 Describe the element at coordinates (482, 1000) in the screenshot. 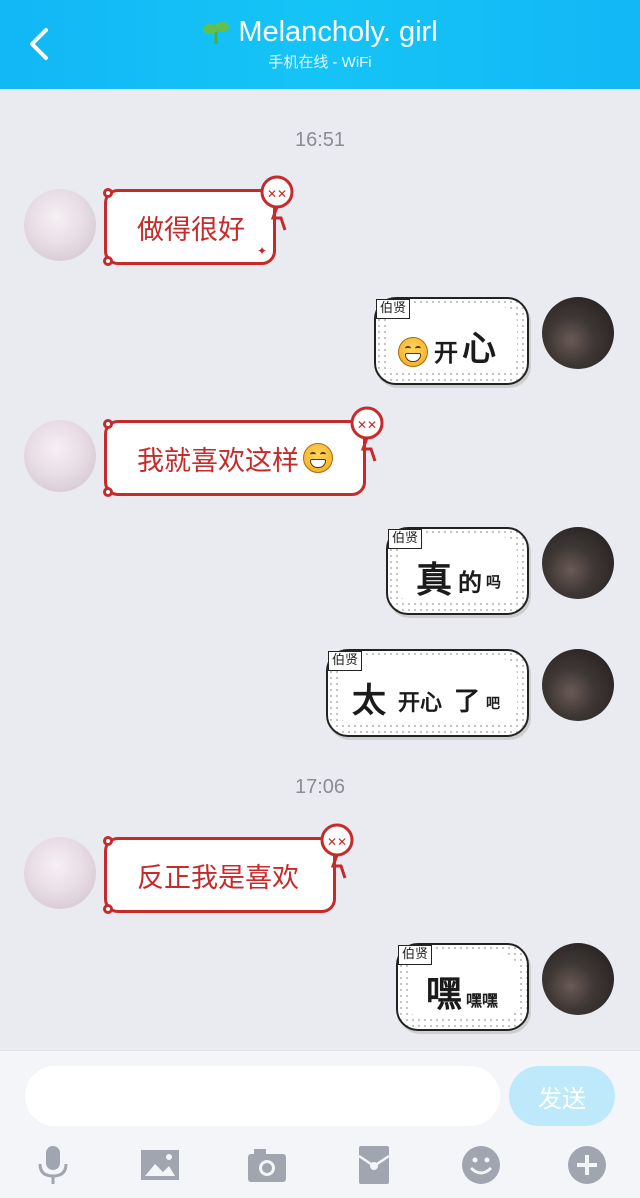

I see `message-text: 嘿嘿` at that location.